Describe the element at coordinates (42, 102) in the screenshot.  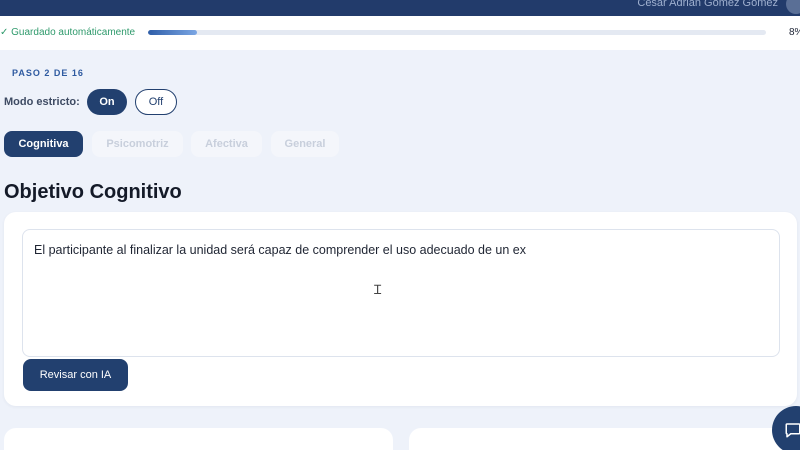
I see `strict-mode-label: Modo estricto:` at that location.